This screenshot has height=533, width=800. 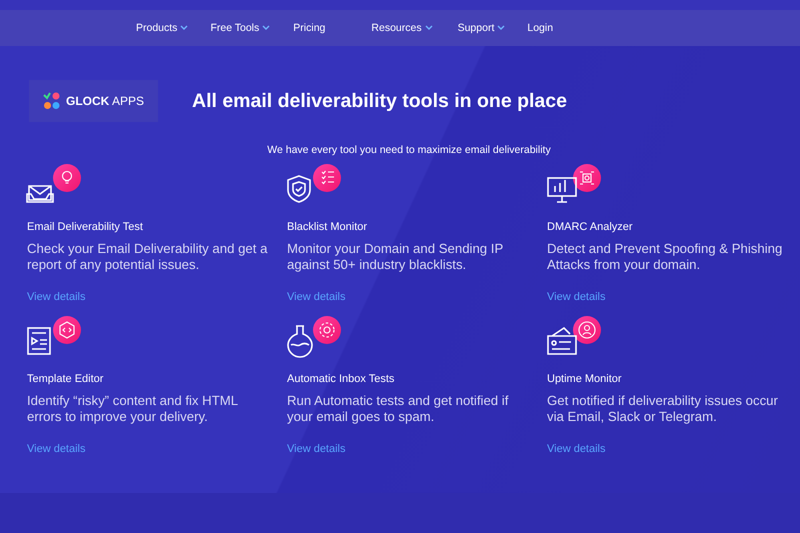 What do you see at coordinates (395, 257) in the screenshot?
I see `tool-description: Monitor your Domain and Sending IP against 50+ industry blacklists.` at bounding box center [395, 257].